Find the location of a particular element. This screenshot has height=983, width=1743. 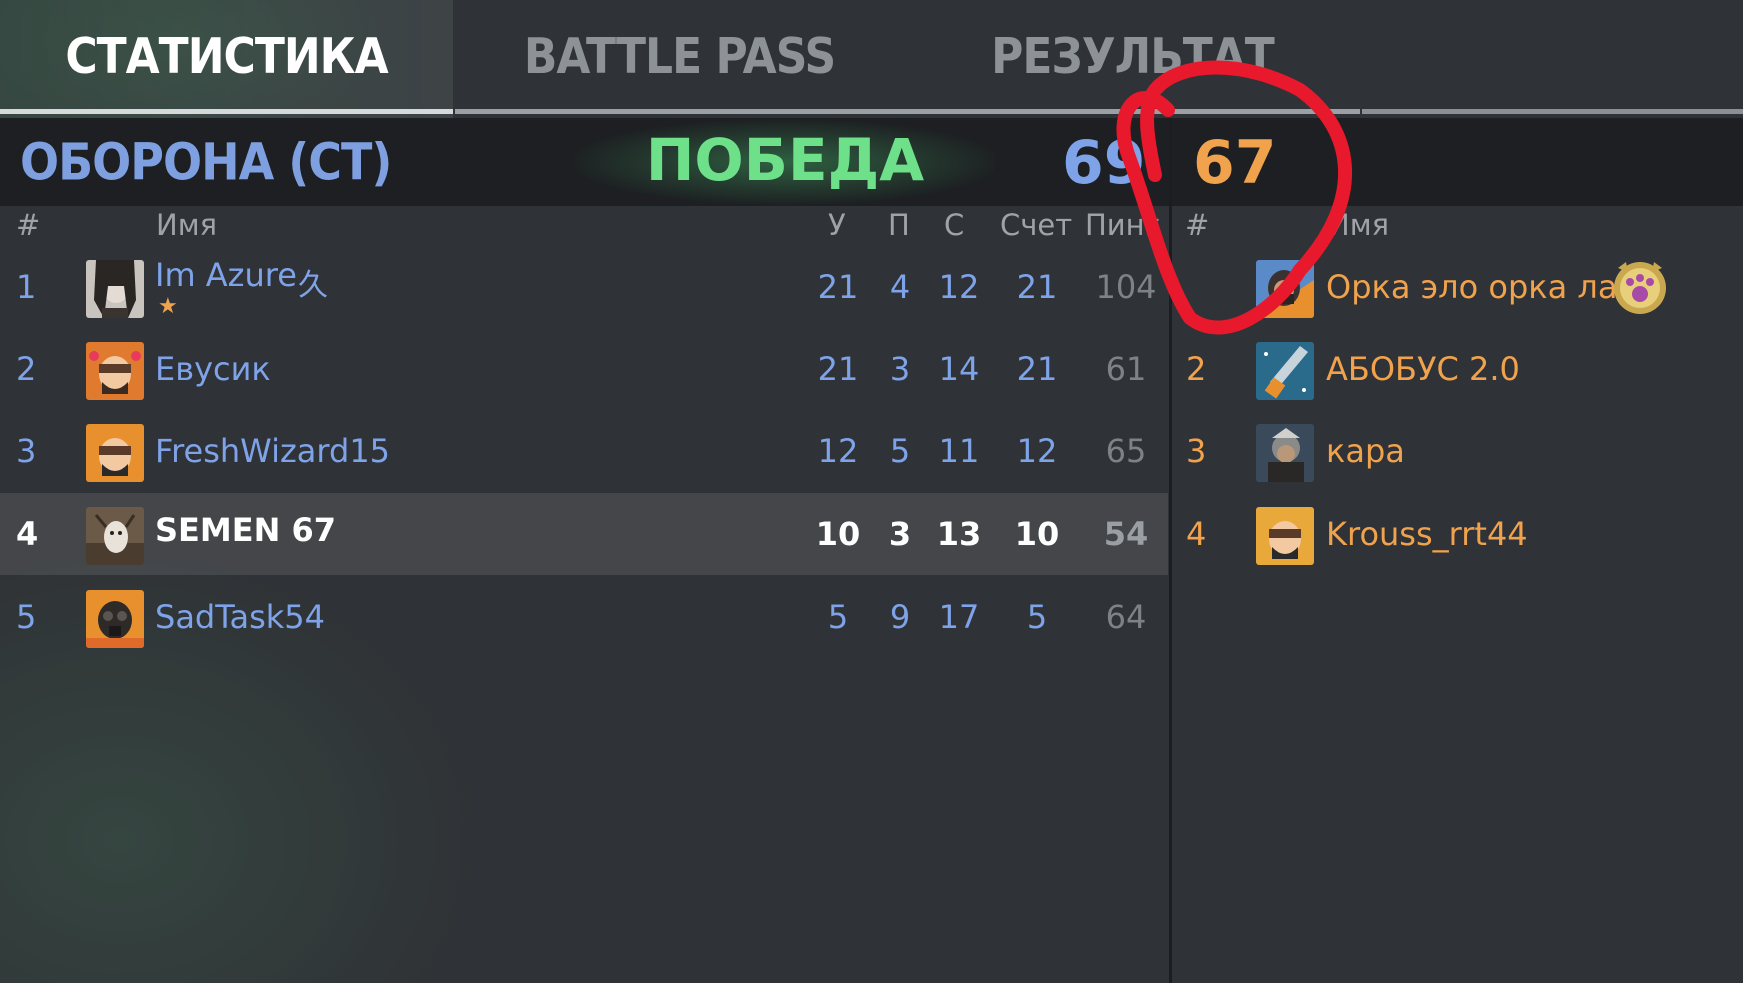

tab-bar: СТАТИСТИКА BATTLE PASS РЕЗУЛЬТАТ is located at coordinates (871, 59).